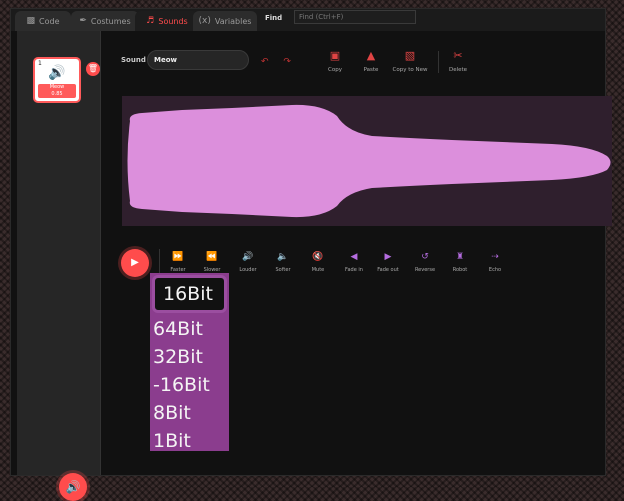 The width and height of the screenshot is (624, 501). What do you see at coordinates (274, 18) in the screenshot?
I see `find-label: Find` at bounding box center [274, 18].